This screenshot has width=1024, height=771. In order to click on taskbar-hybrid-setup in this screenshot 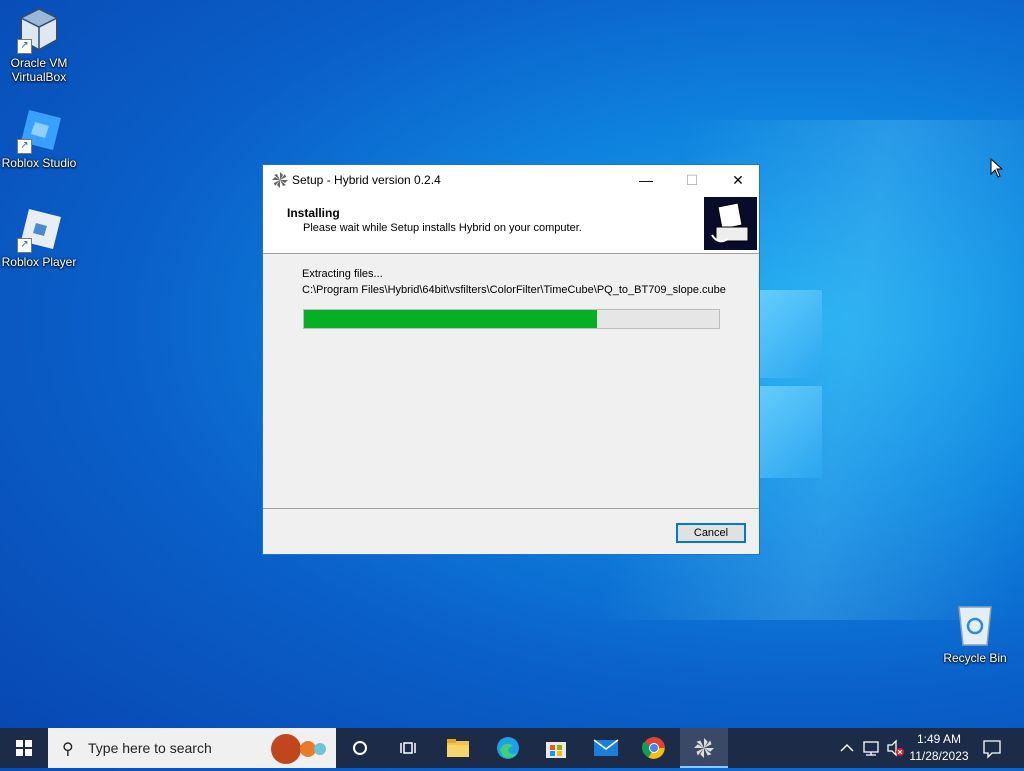, I will do `click(704, 748)`.